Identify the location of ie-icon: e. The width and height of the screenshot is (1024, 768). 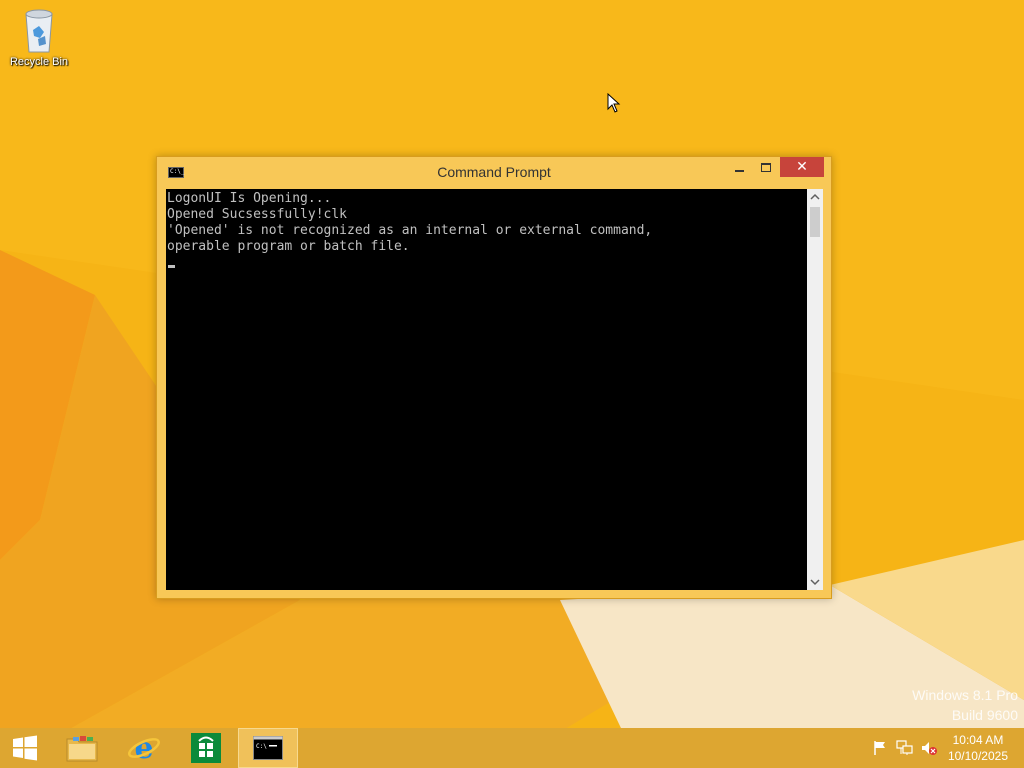
(144, 748).